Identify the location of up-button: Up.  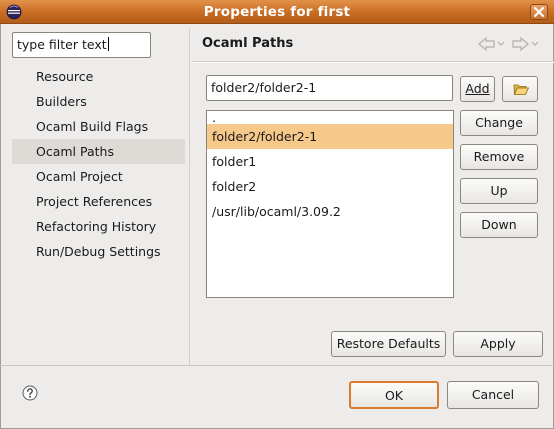
(499, 191).